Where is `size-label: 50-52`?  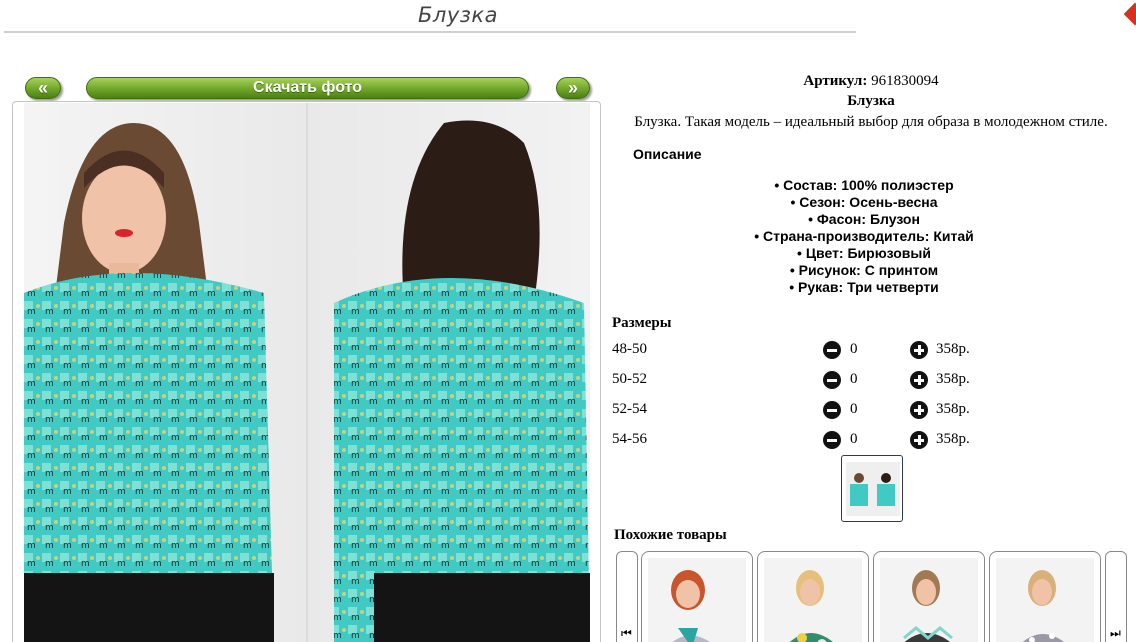 size-label: 50-52 is located at coordinates (629, 379).